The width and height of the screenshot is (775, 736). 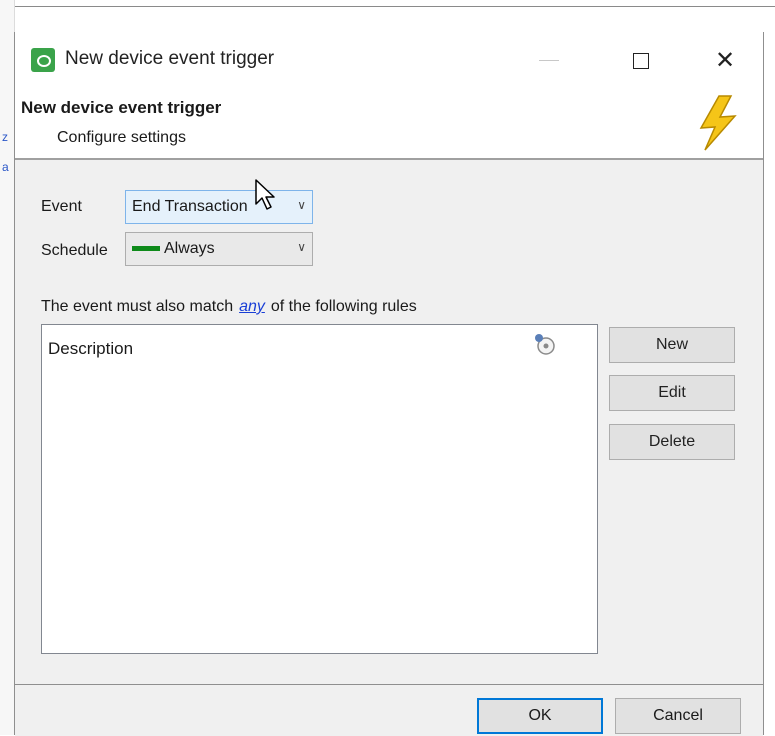 What do you see at coordinates (672, 393) in the screenshot?
I see `edit-rule-button: Edit` at bounding box center [672, 393].